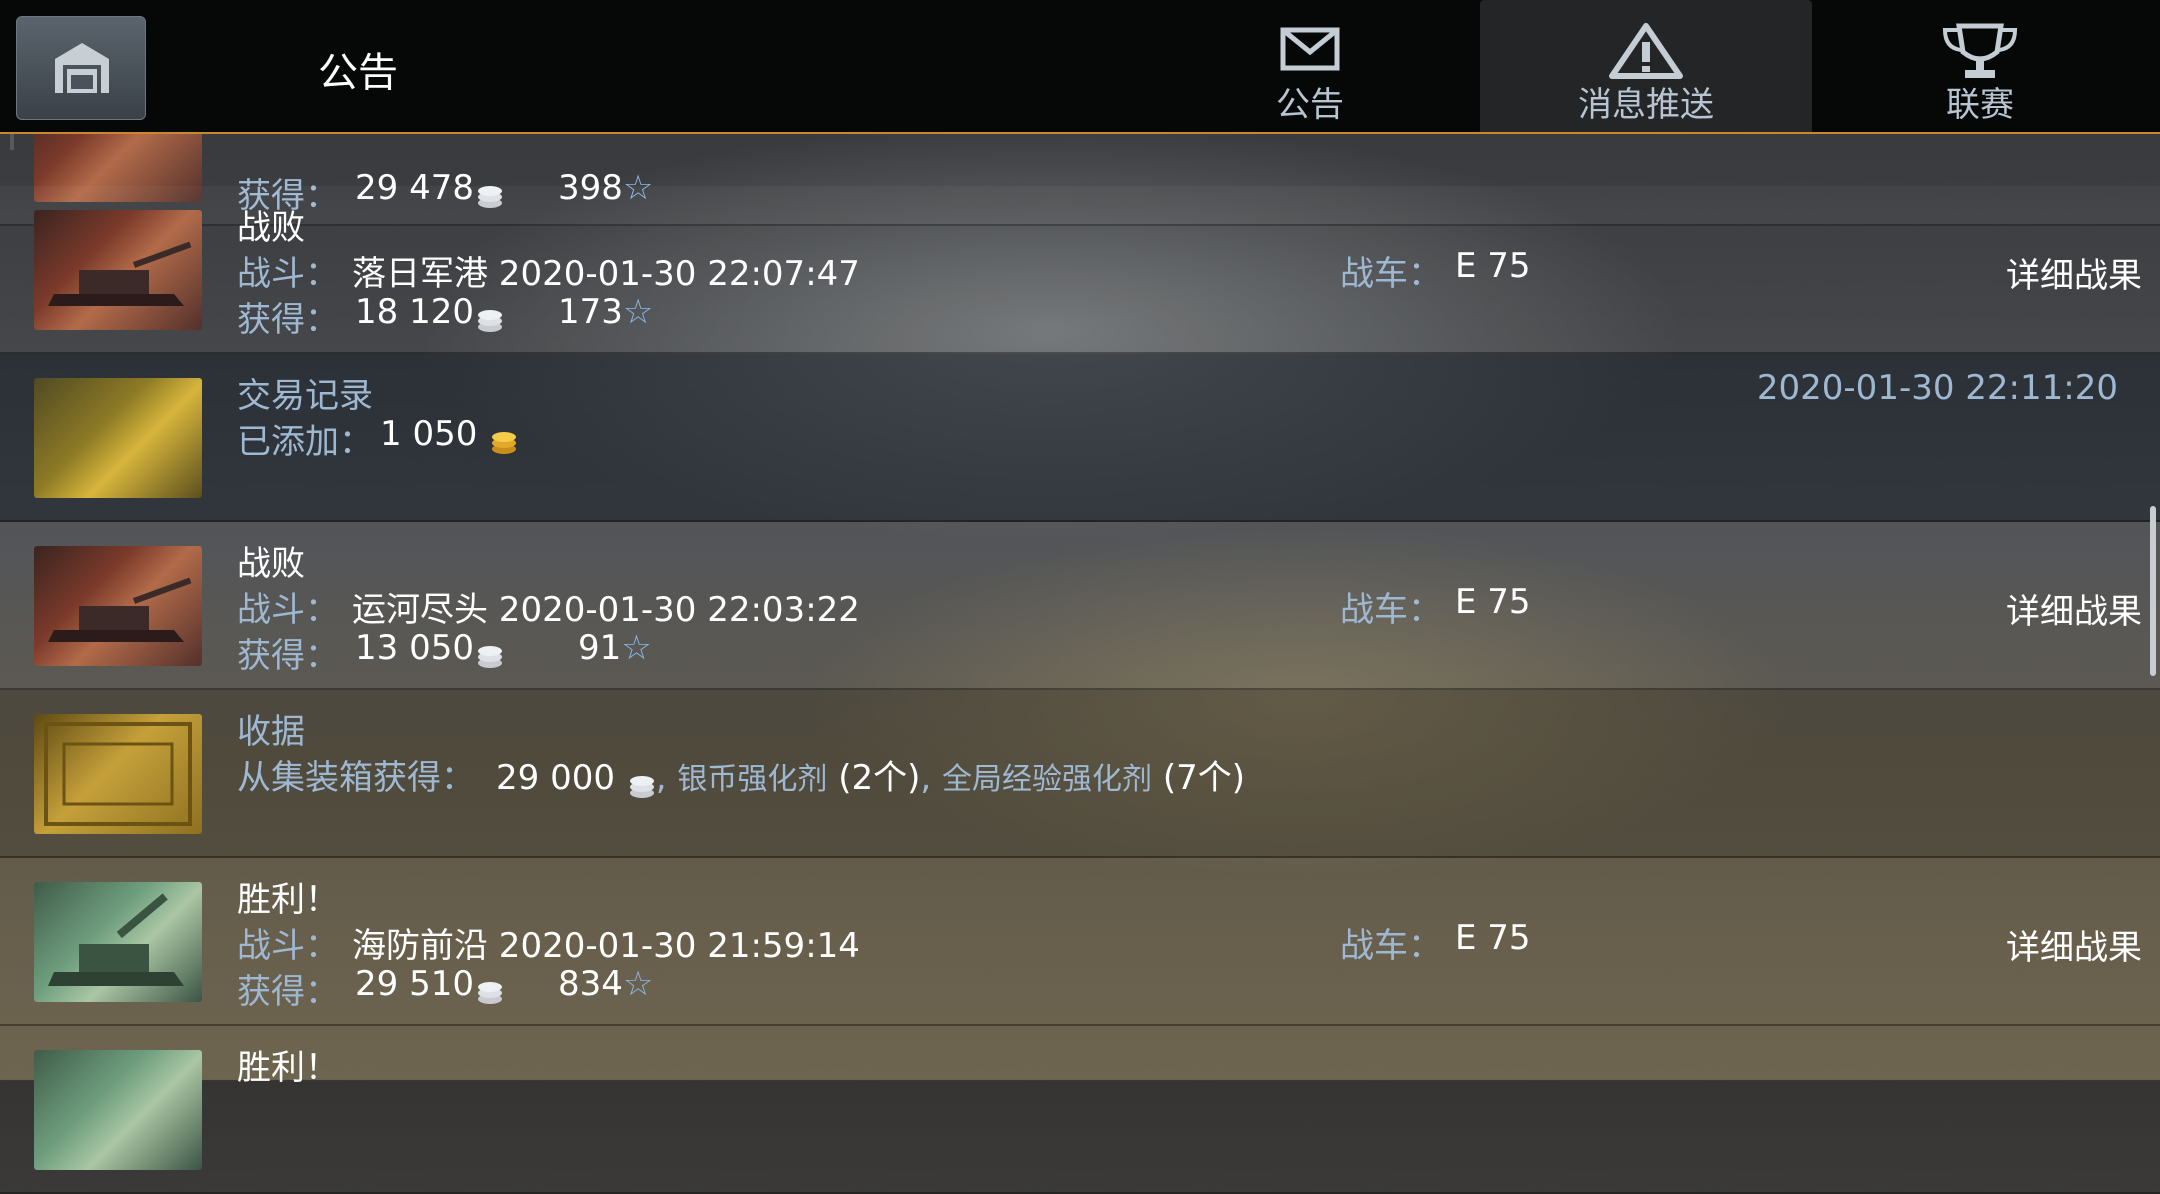 This screenshot has width=2160, height=1194. What do you see at coordinates (1646, 51) in the screenshot?
I see `warning-icon` at bounding box center [1646, 51].